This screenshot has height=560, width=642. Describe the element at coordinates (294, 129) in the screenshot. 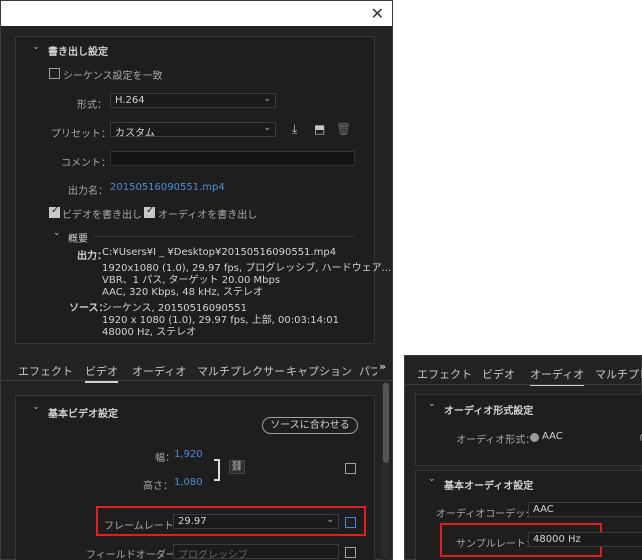

I see `save-preset-icon: ⤓` at that location.